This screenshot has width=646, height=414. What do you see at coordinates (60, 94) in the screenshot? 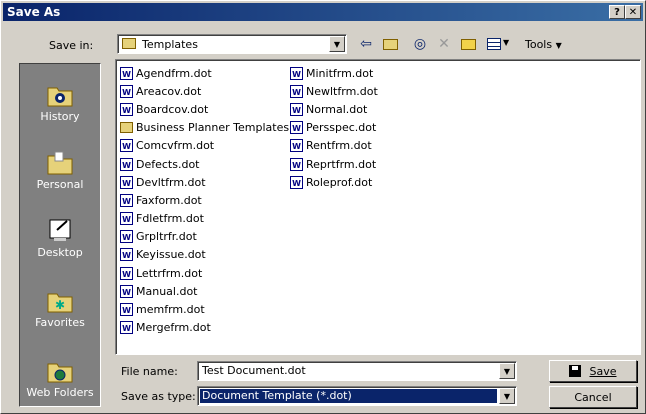
I see `history-icon` at bounding box center [60, 94].